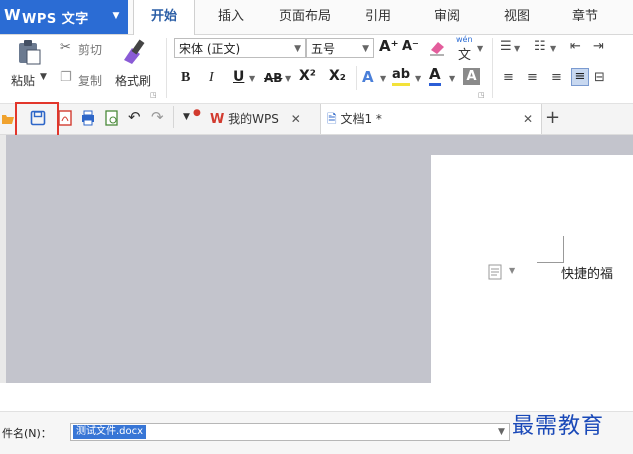 This screenshot has height=454, width=633. What do you see at coordinates (27, 433) in the screenshot?
I see `filename-label: 件名(N)：` at bounding box center [27, 433].